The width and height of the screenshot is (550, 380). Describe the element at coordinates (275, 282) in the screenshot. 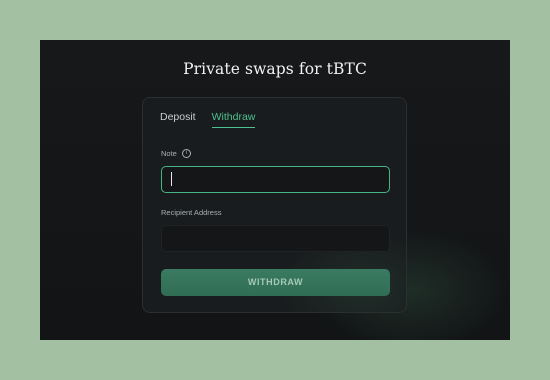

I see `withdraw-button: WITHDRAW` at that location.